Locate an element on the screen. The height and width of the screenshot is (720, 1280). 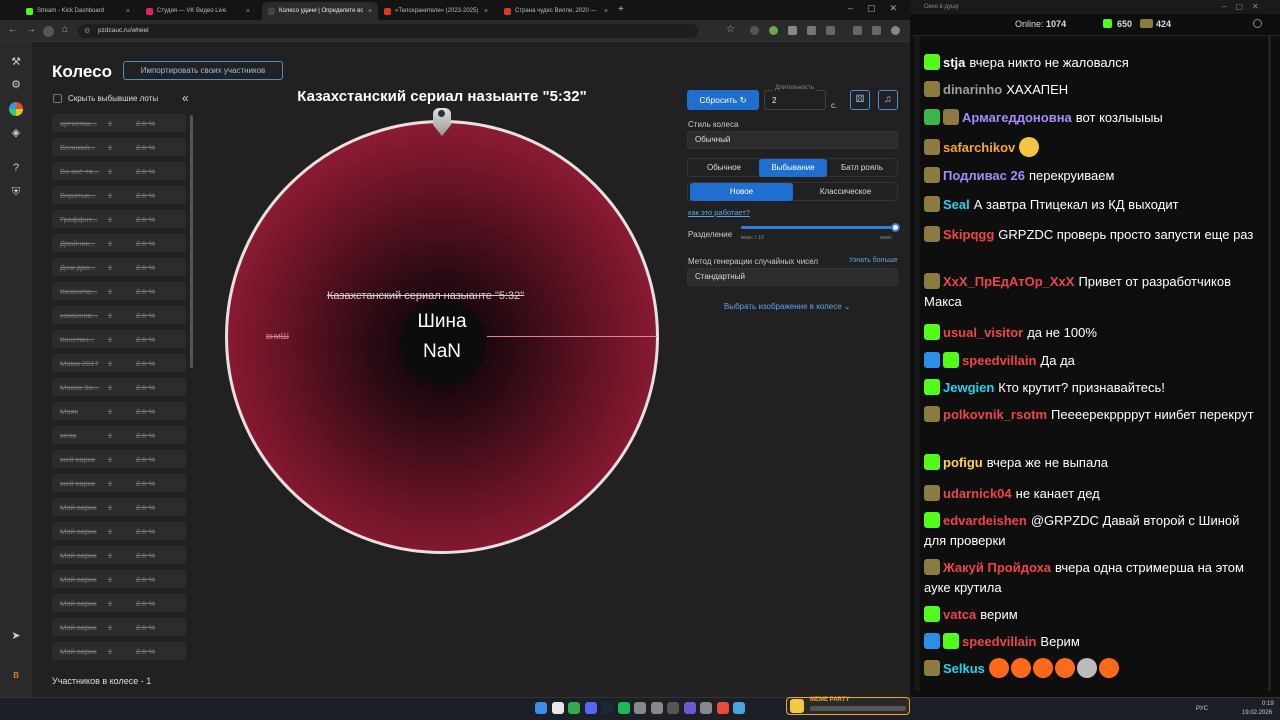
window-controls: –▢✕ is located at coordinates (879, 8).